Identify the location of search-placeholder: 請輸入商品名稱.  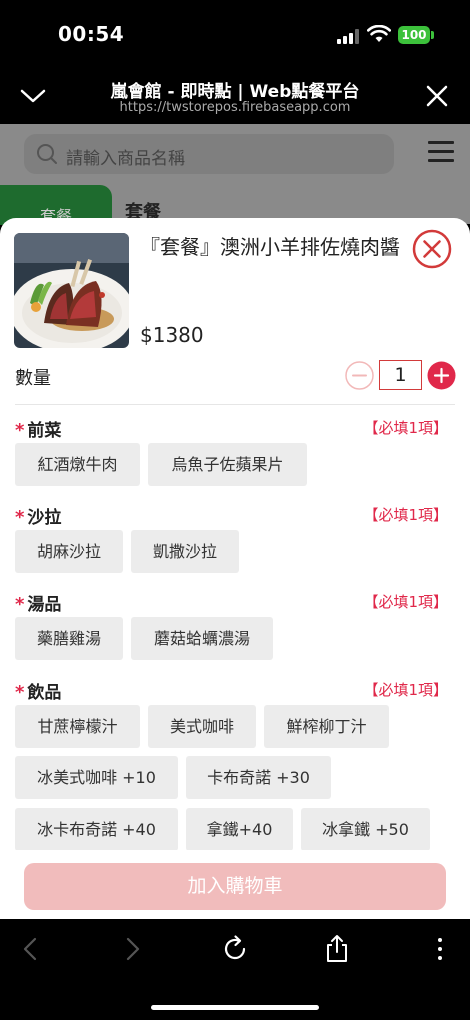
(125, 159).